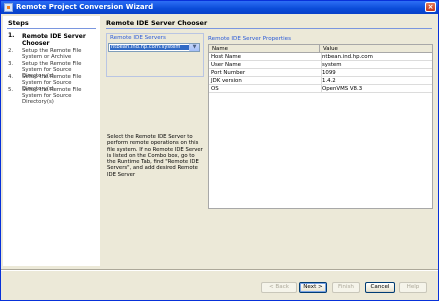  What do you see at coordinates (413, 287) in the screenshot?
I see `help-button: Help` at bounding box center [413, 287].